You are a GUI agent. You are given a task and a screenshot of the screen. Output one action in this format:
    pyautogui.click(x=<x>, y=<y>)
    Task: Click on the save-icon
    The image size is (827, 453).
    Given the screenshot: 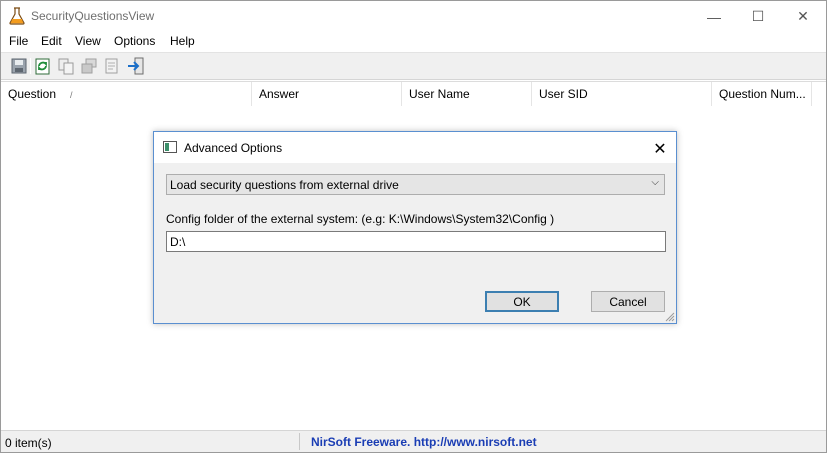 What is the action you would take?
    pyautogui.click(x=19, y=66)
    